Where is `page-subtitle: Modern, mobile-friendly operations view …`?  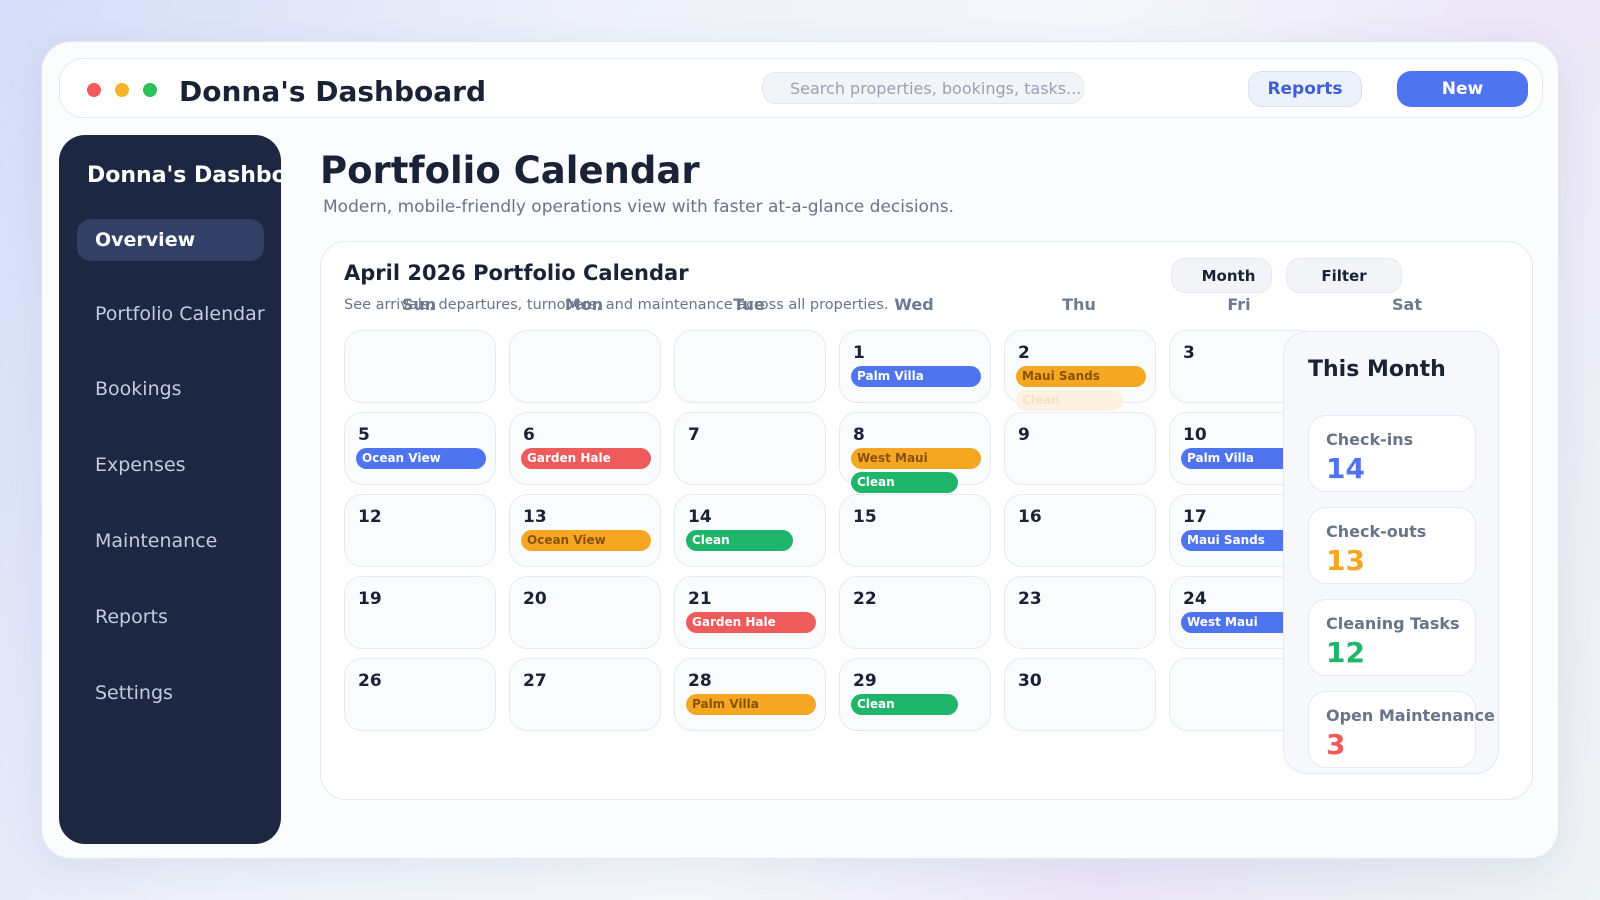 page-subtitle: Modern, mobile-friendly operations view … is located at coordinates (638, 207).